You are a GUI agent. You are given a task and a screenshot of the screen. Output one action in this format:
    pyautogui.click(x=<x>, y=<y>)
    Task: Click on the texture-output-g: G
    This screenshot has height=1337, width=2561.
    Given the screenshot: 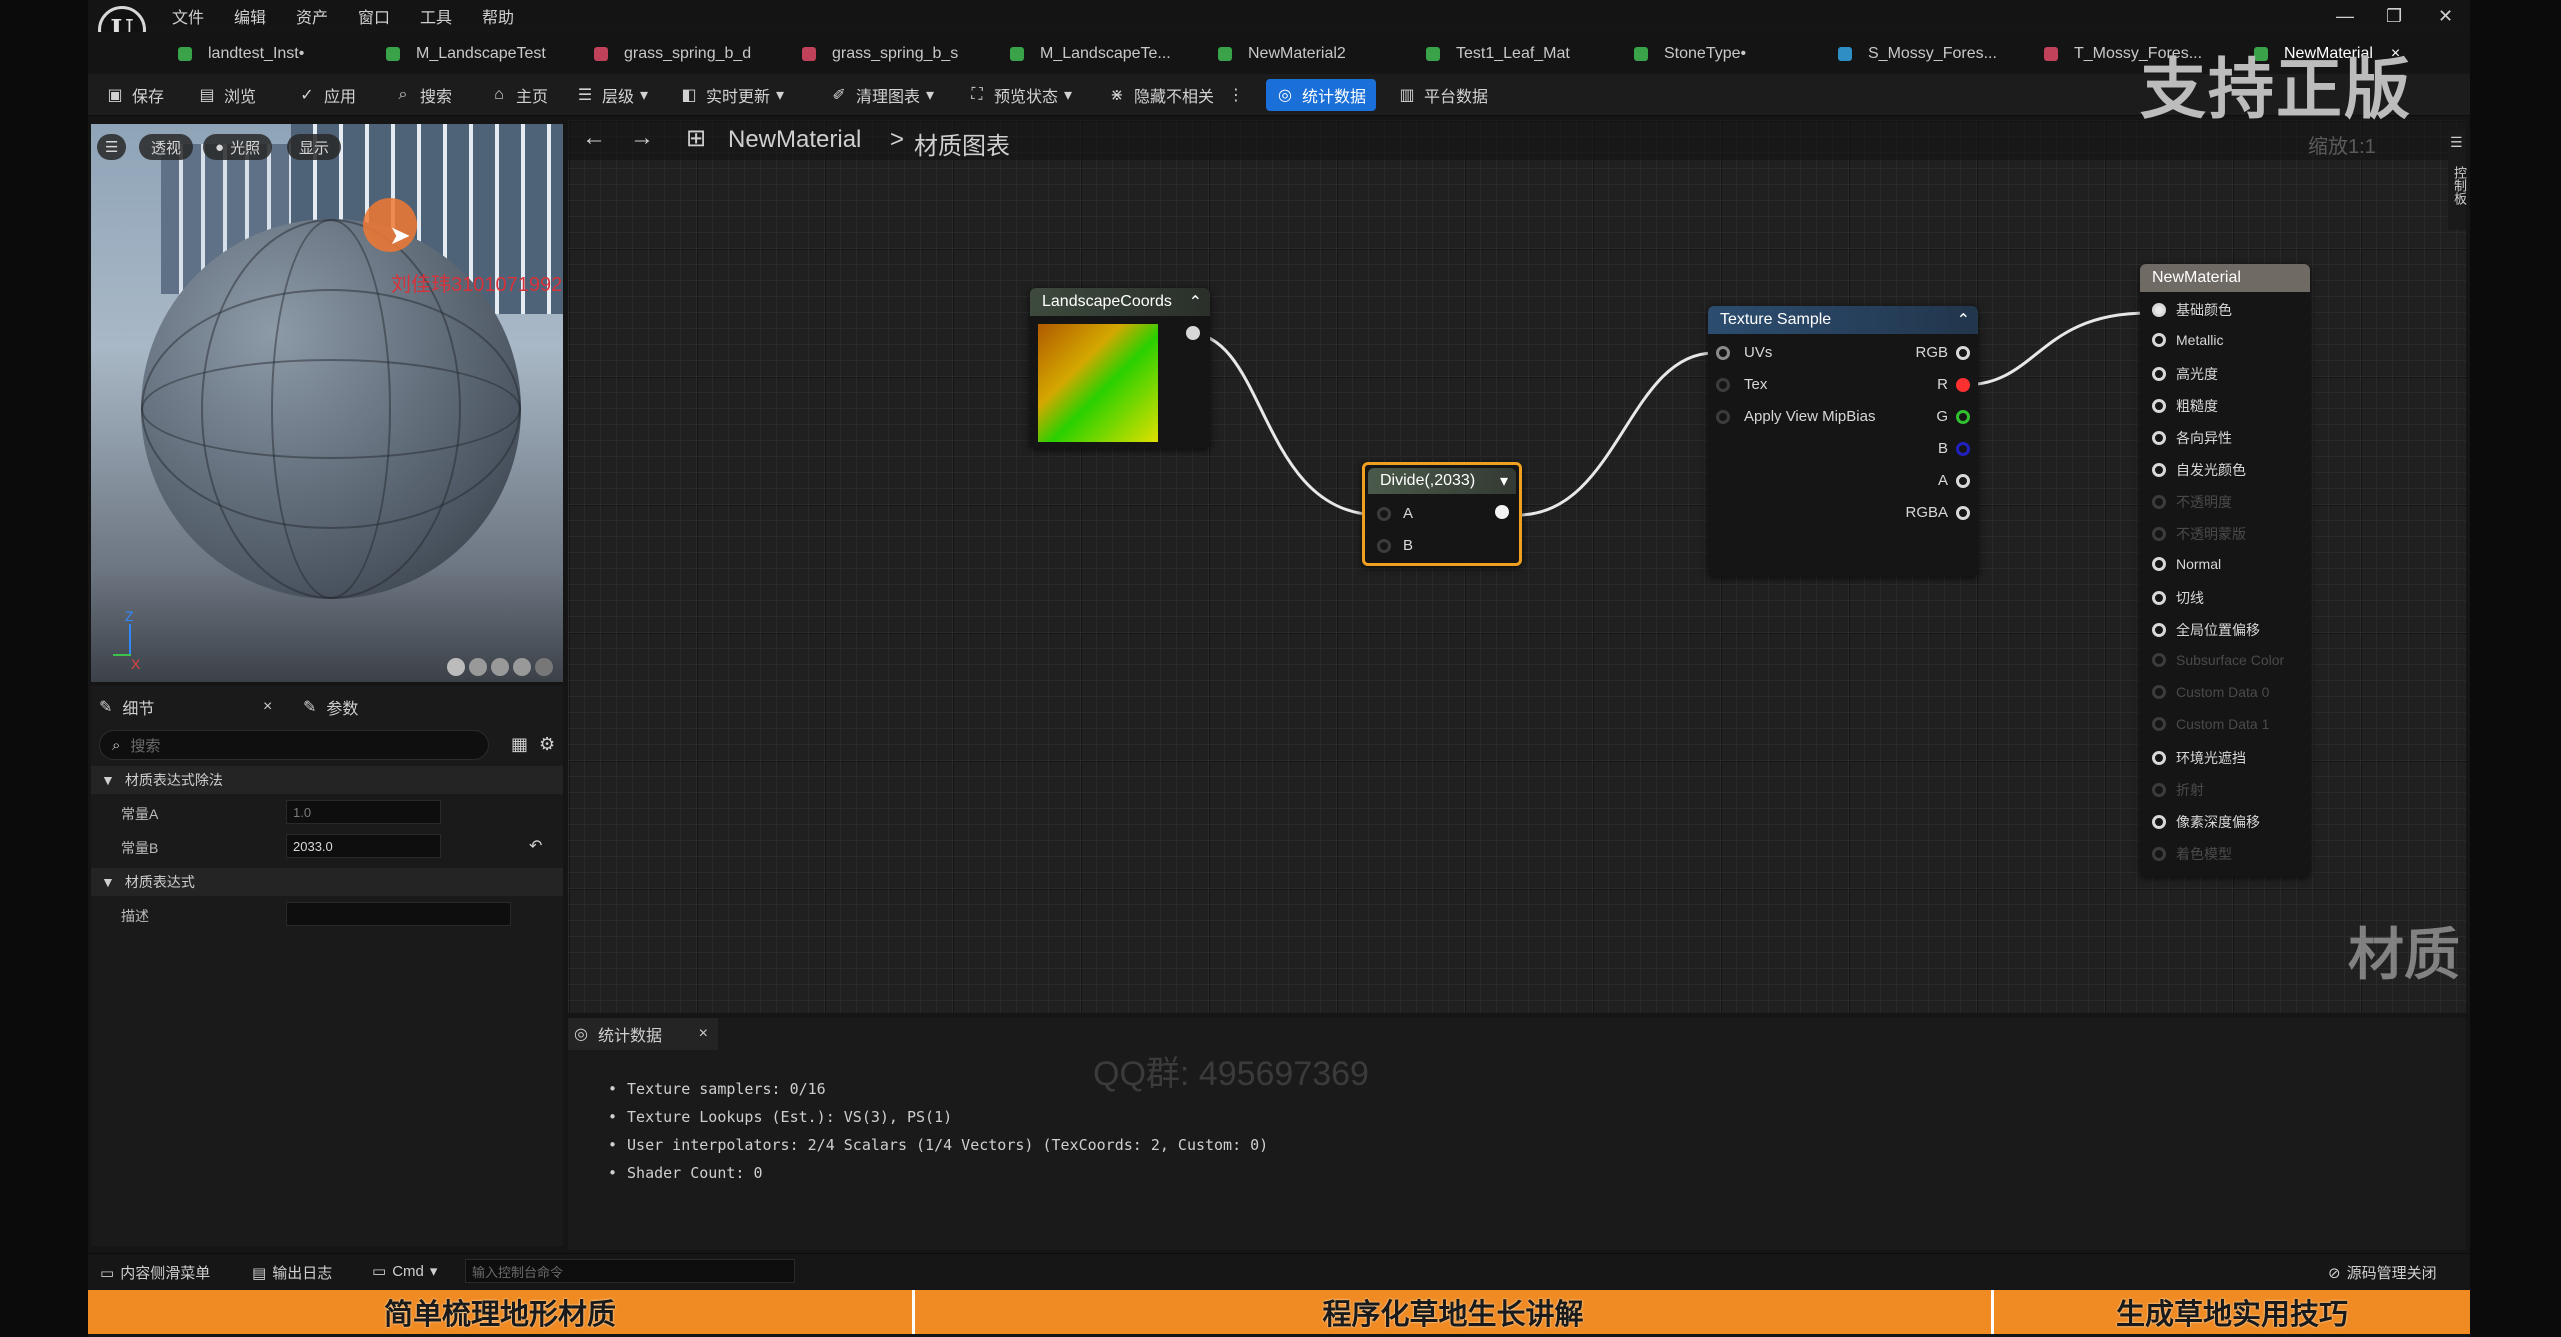 What is the action you would take?
    pyautogui.click(x=1953, y=416)
    